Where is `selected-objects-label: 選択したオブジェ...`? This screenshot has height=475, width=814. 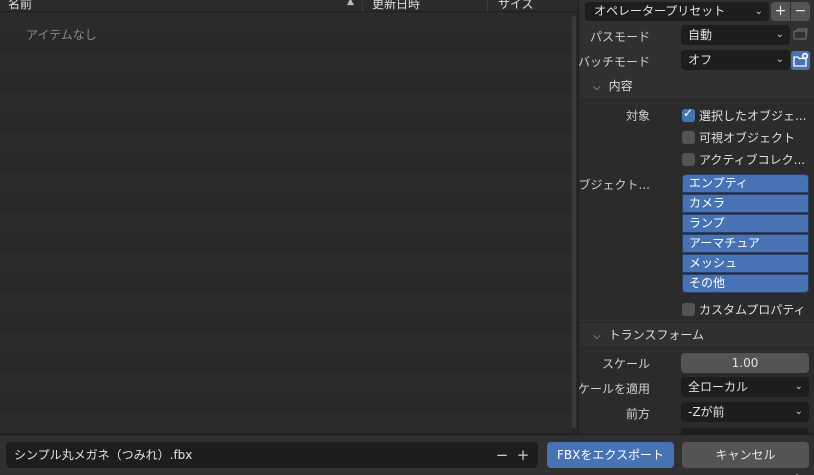 selected-objects-label: 選択したオブジェ... is located at coordinates (752, 115).